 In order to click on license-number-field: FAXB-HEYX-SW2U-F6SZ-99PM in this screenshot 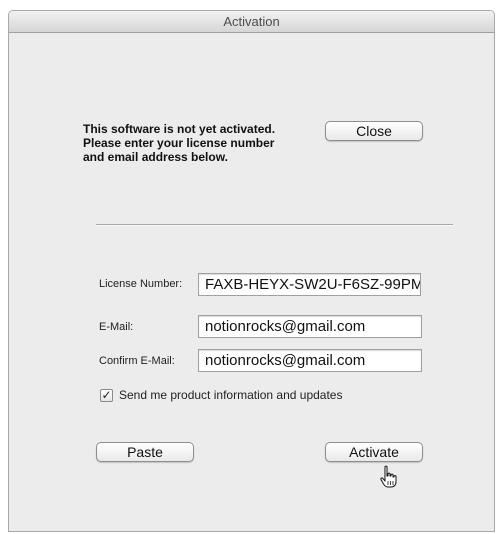, I will do `click(309, 284)`.